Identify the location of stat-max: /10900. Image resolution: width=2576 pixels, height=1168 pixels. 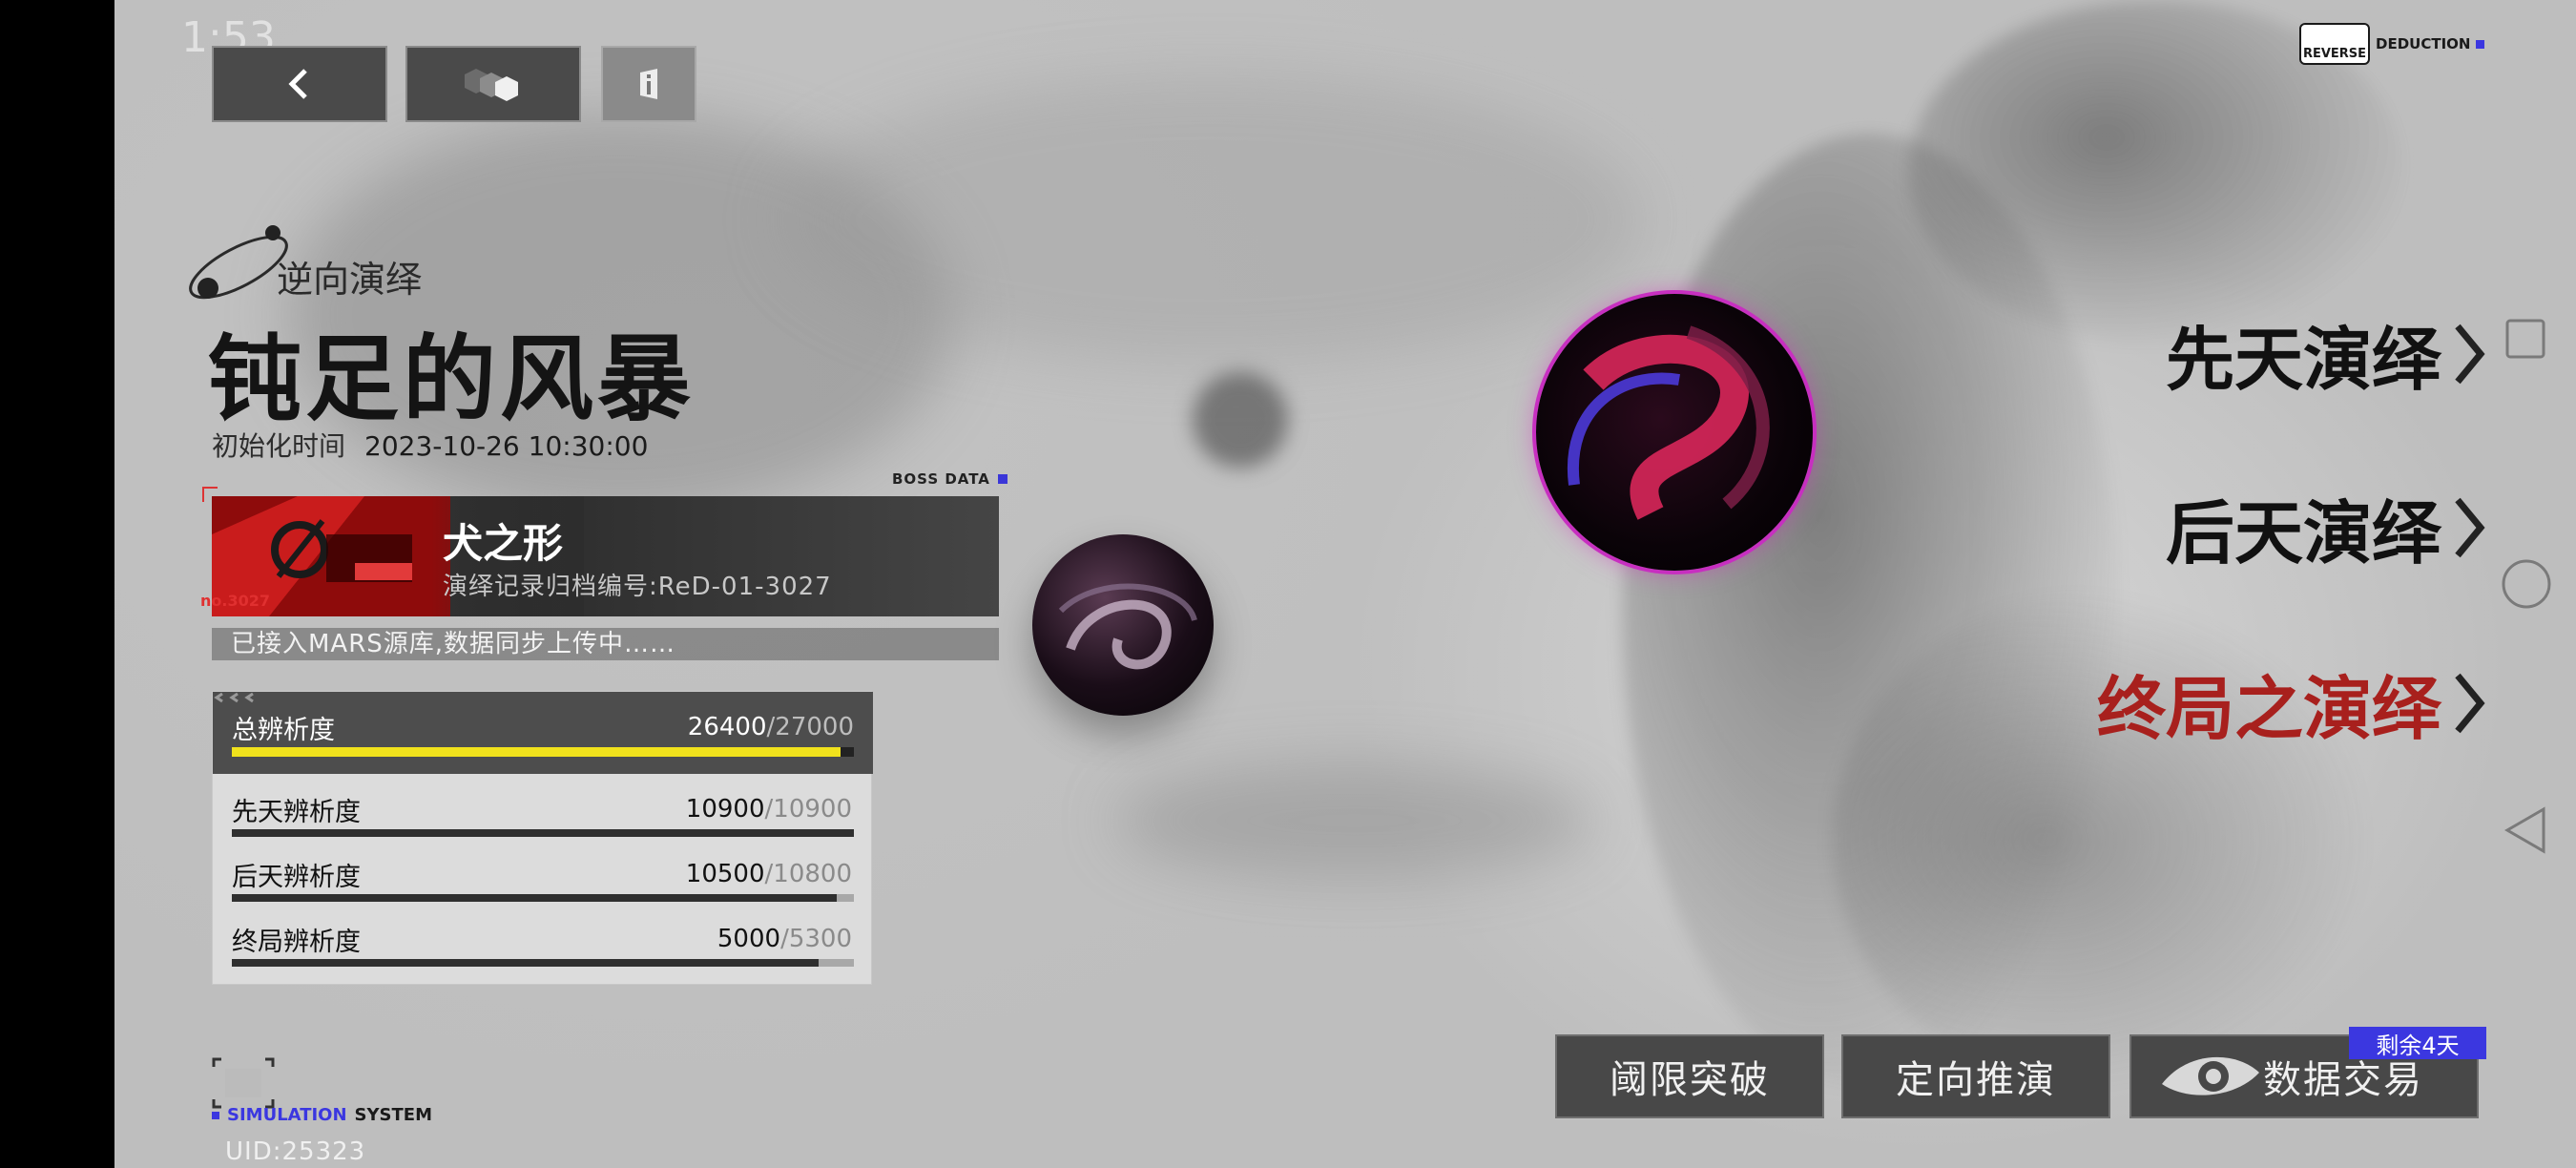
(808, 809).